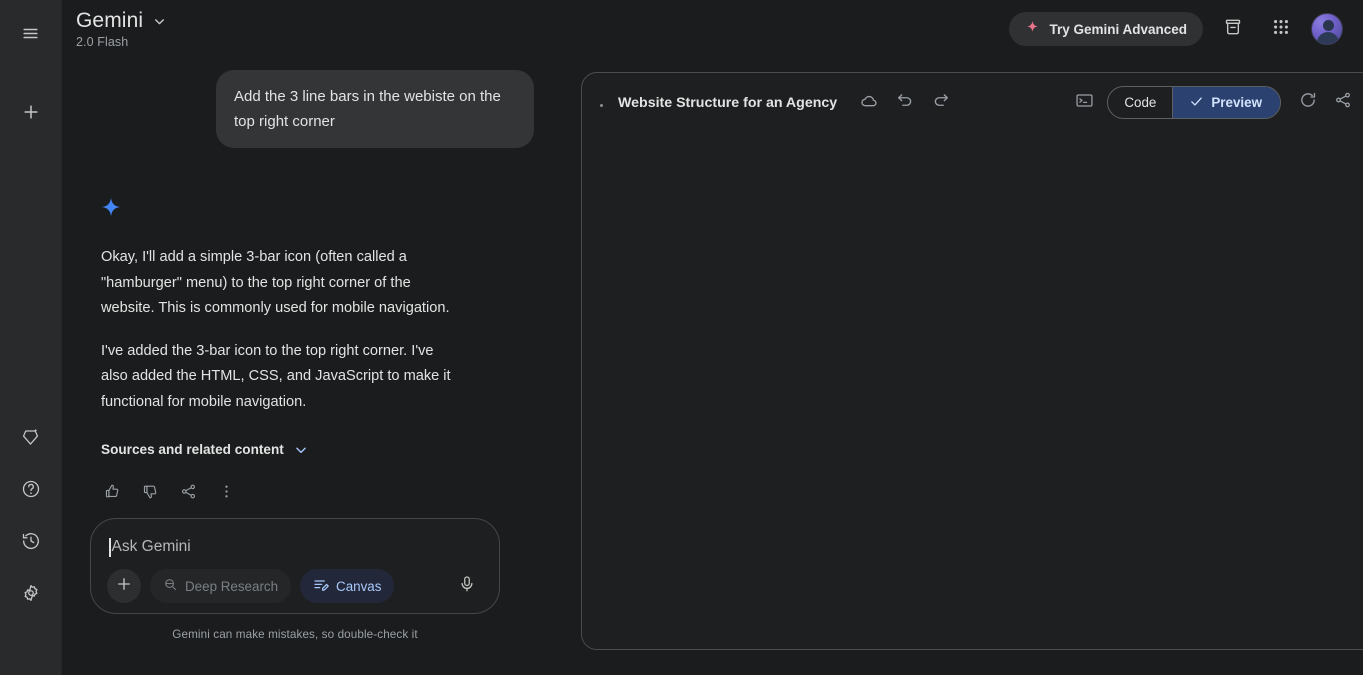  I want to click on add-attachment-button, so click(124, 586).